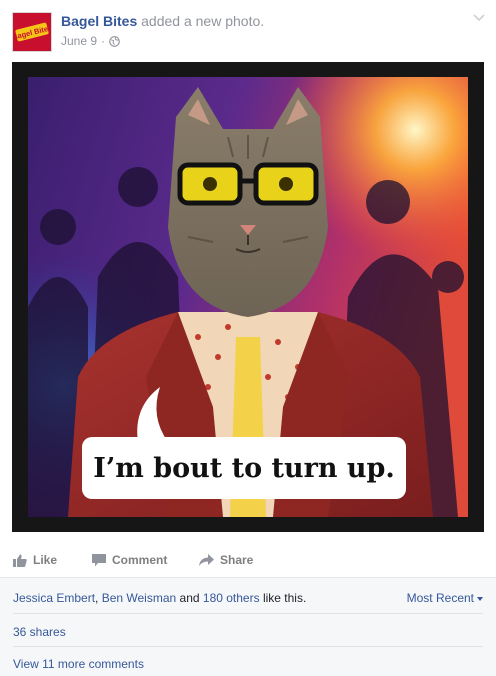 Image resolution: width=496 pixels, height=676 pixels. Describe the element at coordinates (54, 598) in the screenshot. I see `liker-link-1: Jessica Embert` at that location.